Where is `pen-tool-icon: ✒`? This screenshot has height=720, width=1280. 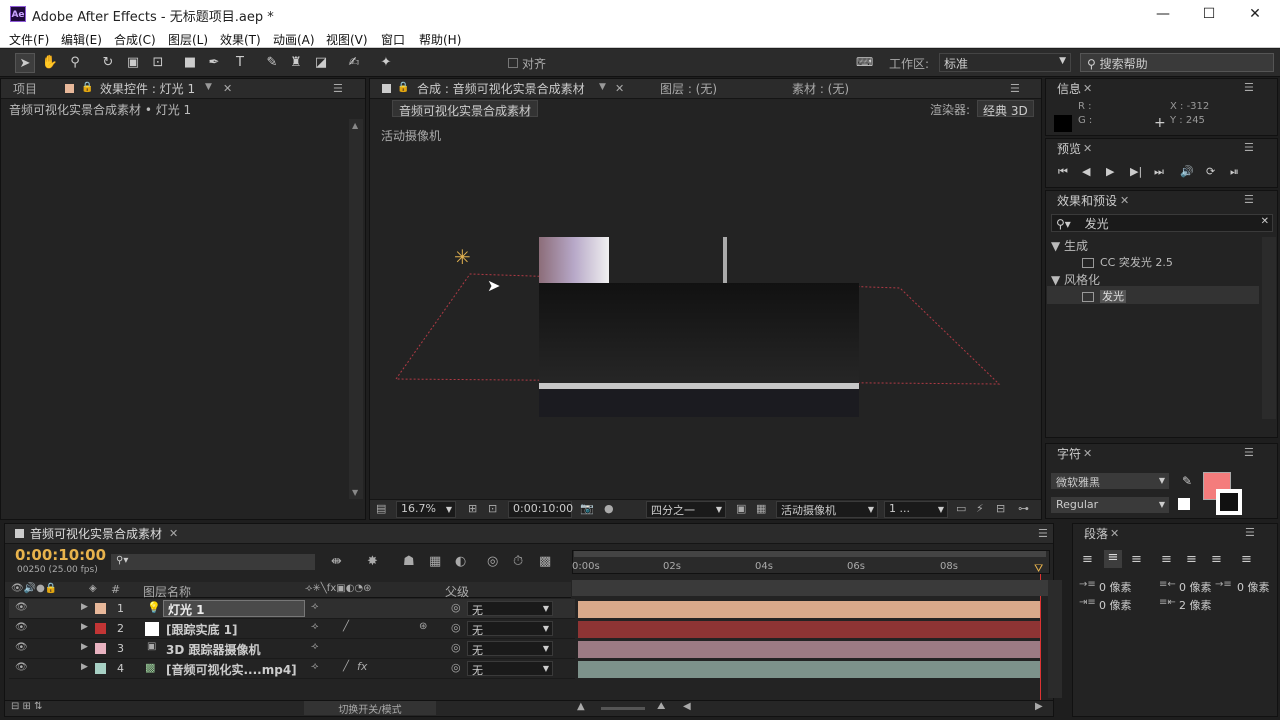
pen-tool-icon: ✒ is located at coordinates (214, 63).